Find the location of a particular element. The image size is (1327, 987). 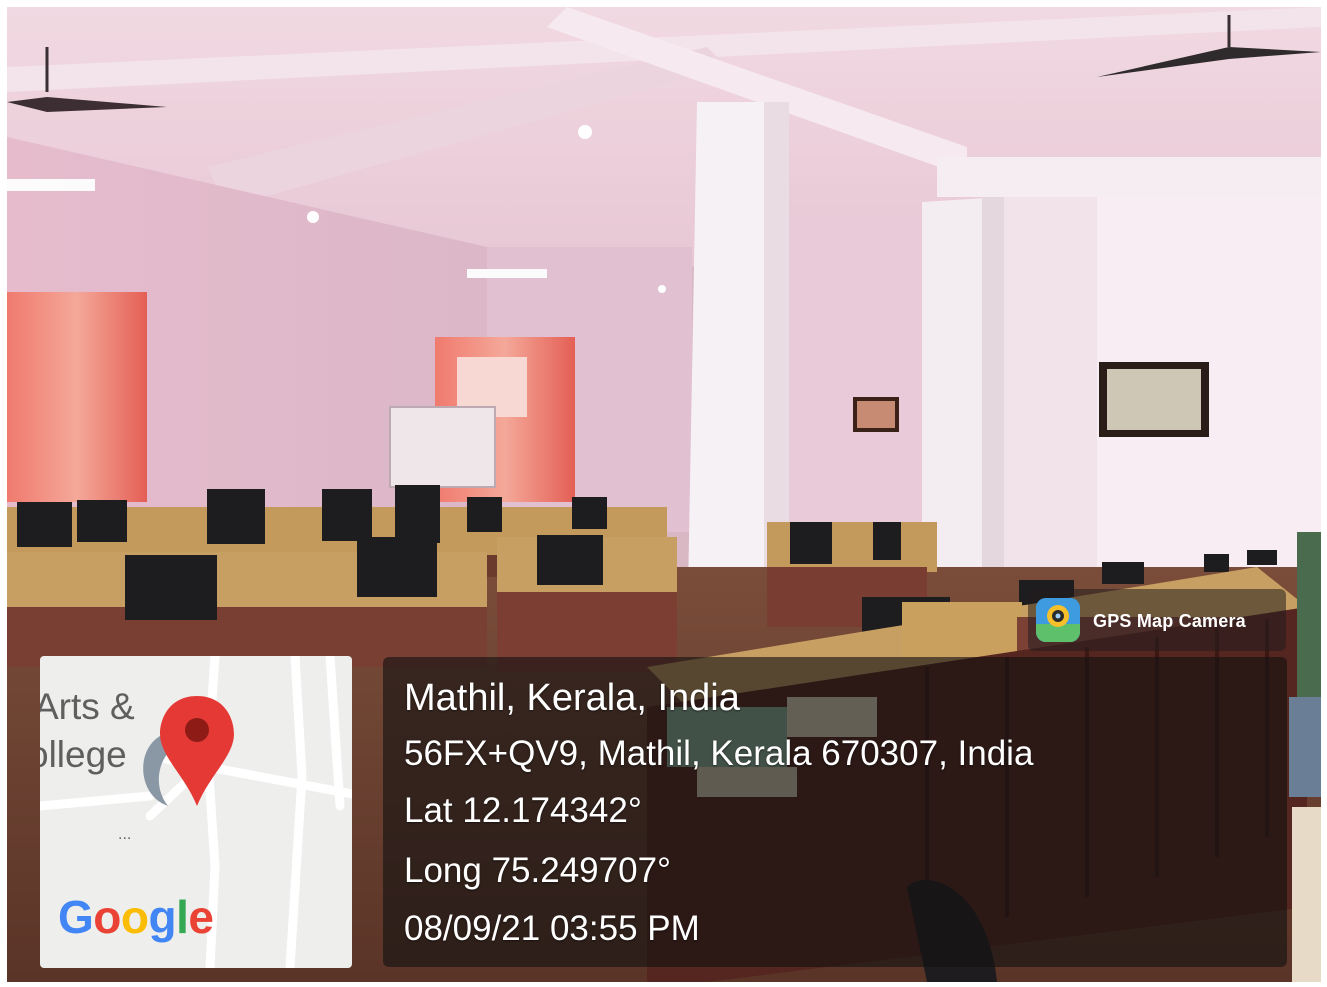

gps-map-camera-app-icon is located at coordinates (1058, 620).